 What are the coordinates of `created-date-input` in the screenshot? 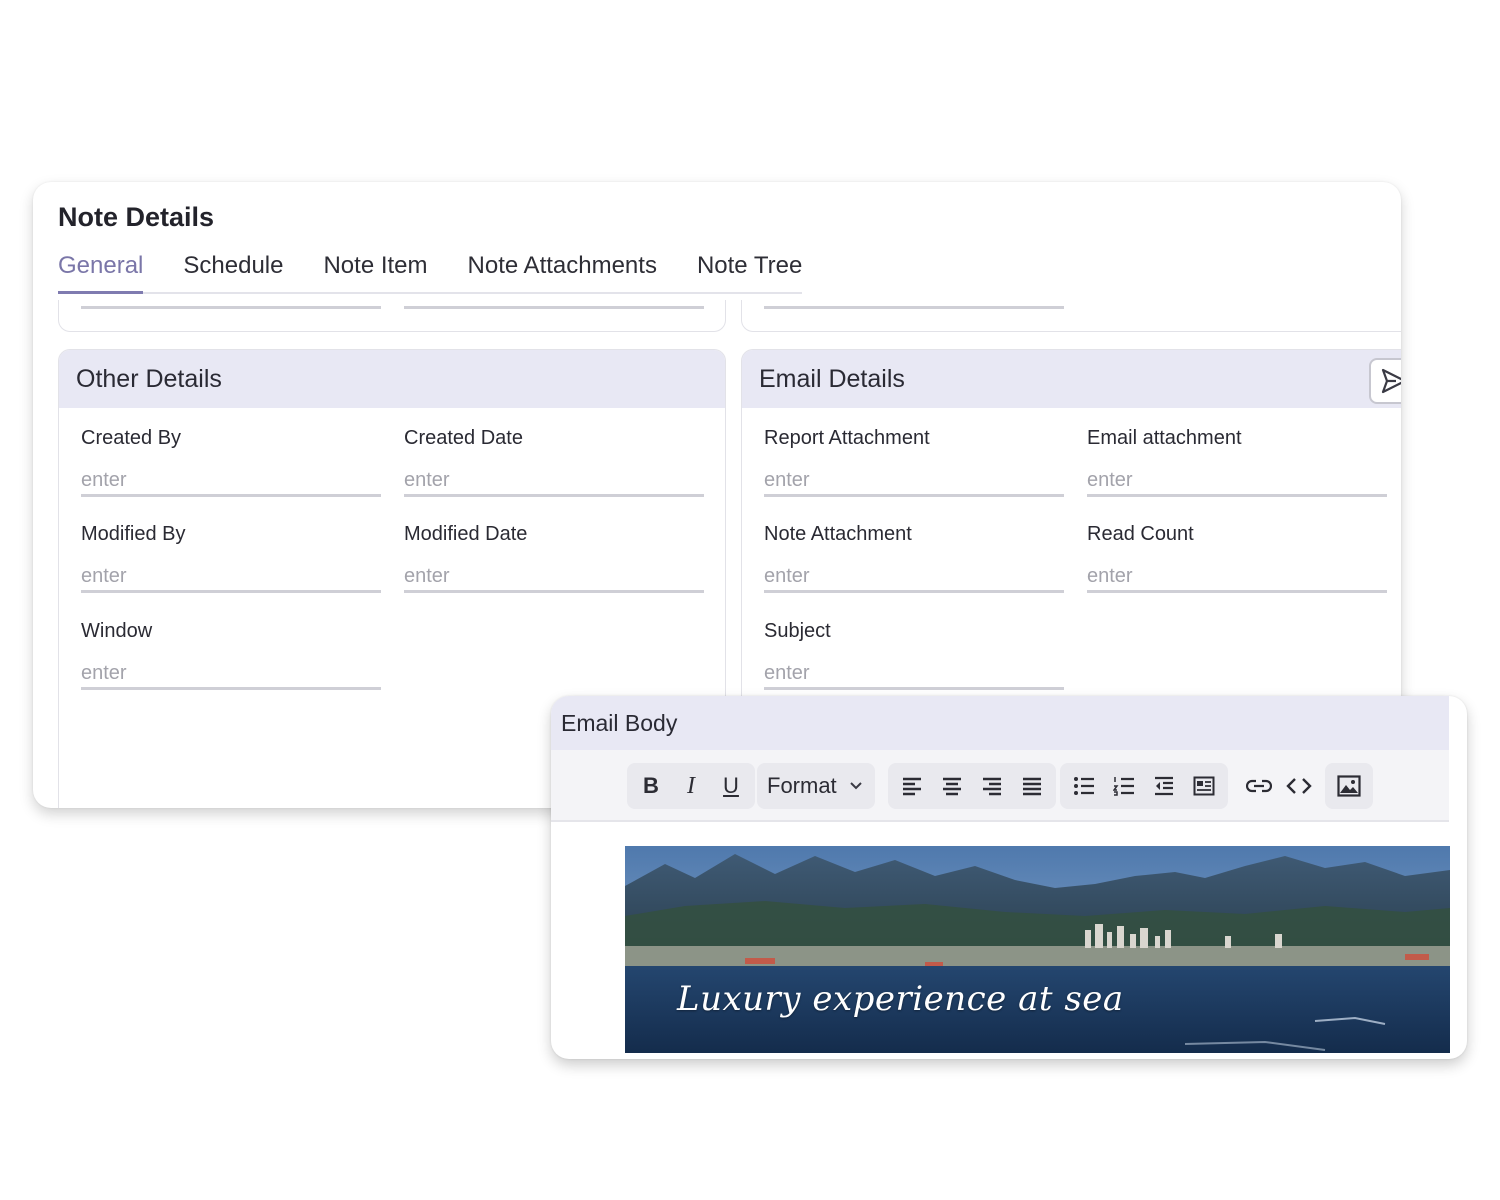 It's located at (554, 482).